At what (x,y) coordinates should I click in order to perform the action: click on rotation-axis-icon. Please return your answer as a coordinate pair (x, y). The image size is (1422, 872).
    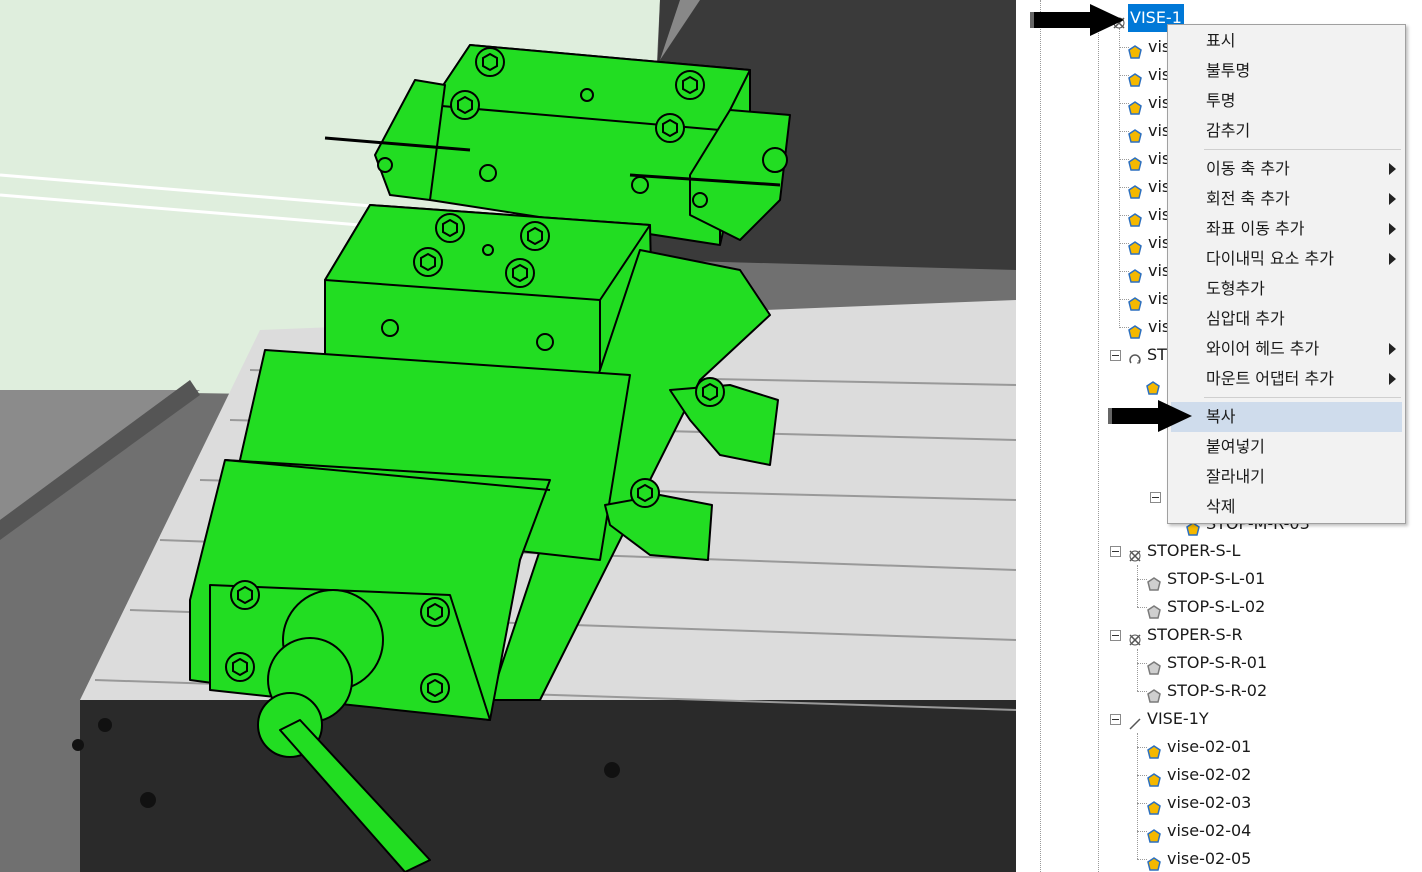
    Looking at the image, I should click on (1135, 356).